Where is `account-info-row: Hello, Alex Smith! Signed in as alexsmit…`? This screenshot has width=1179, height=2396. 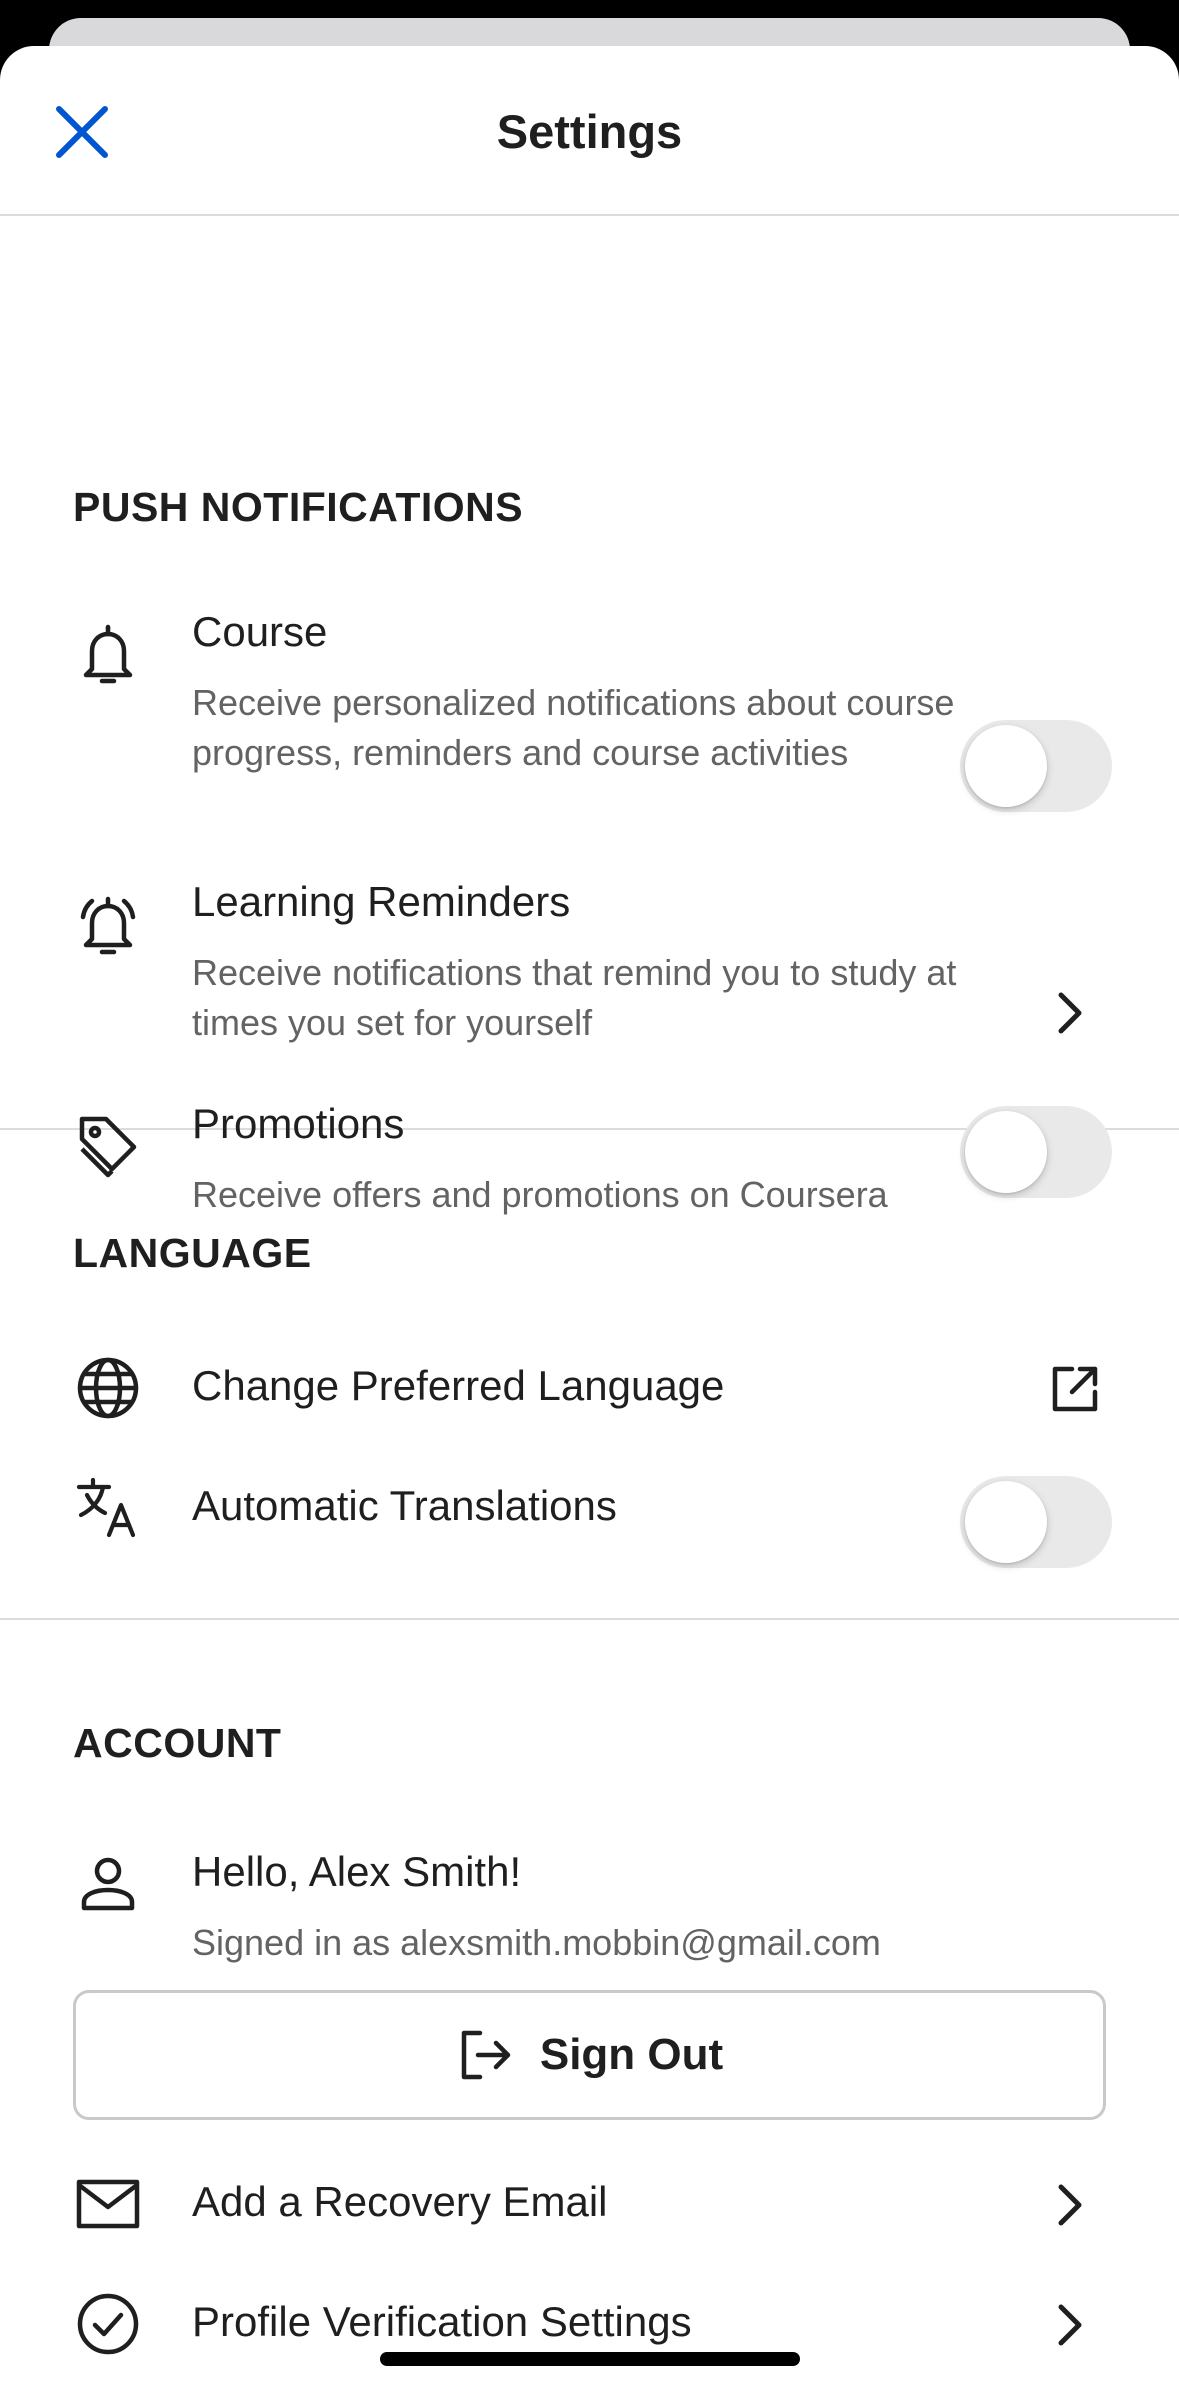
account-info-row: Hello, Alex Smith! Signed in as alexsmit… is located at coordinates (589, 1913).